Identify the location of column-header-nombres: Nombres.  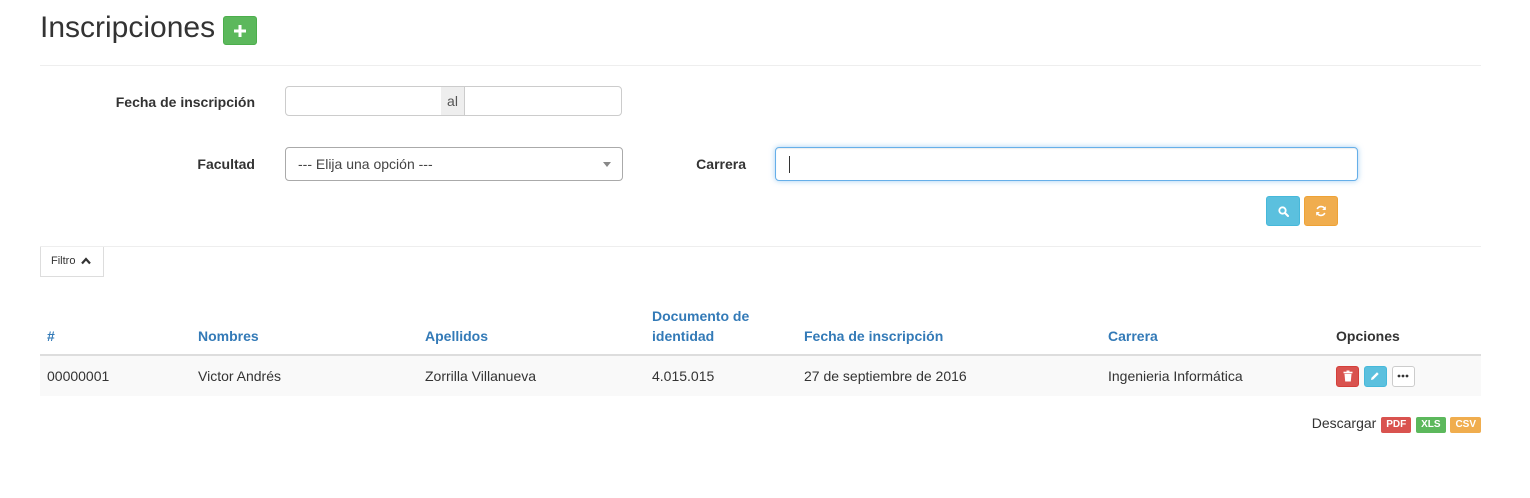
(304, 328).